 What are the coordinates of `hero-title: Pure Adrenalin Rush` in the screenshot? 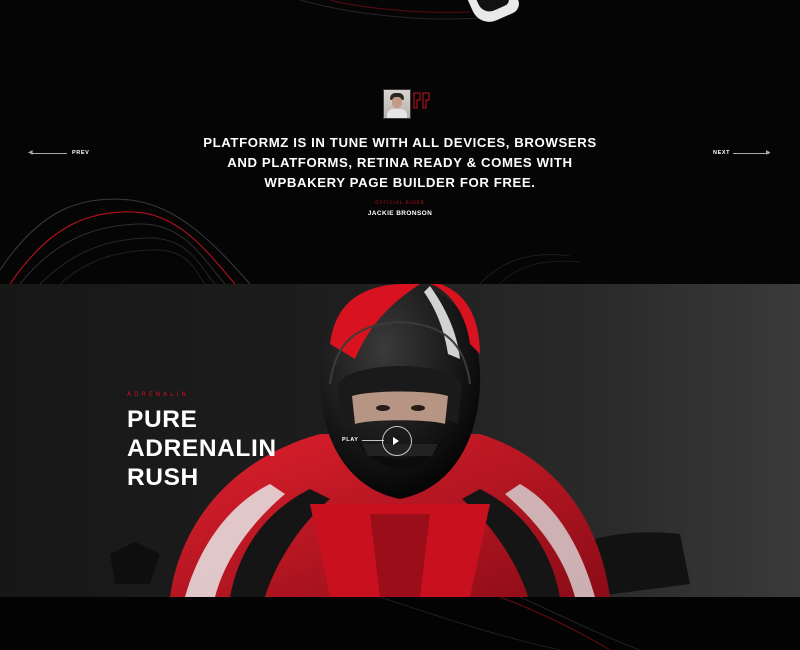 It's located at (202, 448).